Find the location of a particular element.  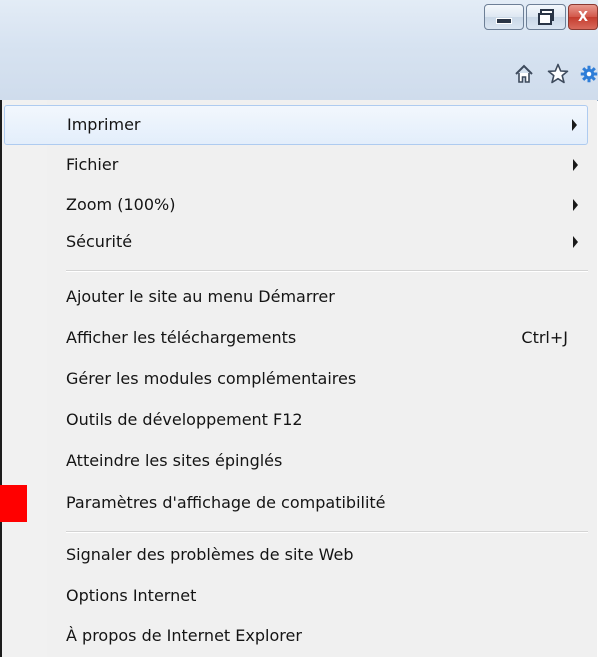

menu-item-signaler-problemes: Signaler des problèmes de site Web is located at coordinates (295, 555).